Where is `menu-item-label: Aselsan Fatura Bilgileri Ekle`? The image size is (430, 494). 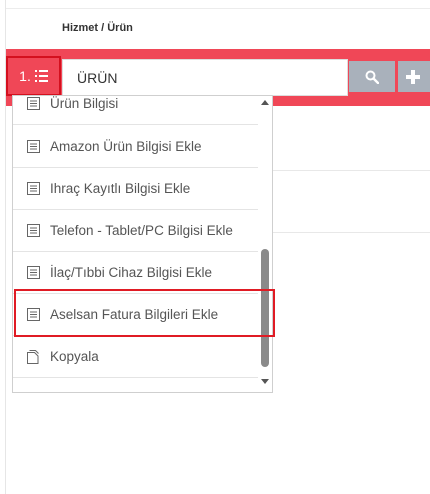 menu-item-label: Aselsan Fatura Bilgileri Ekle is located at coordinates (134, 314).